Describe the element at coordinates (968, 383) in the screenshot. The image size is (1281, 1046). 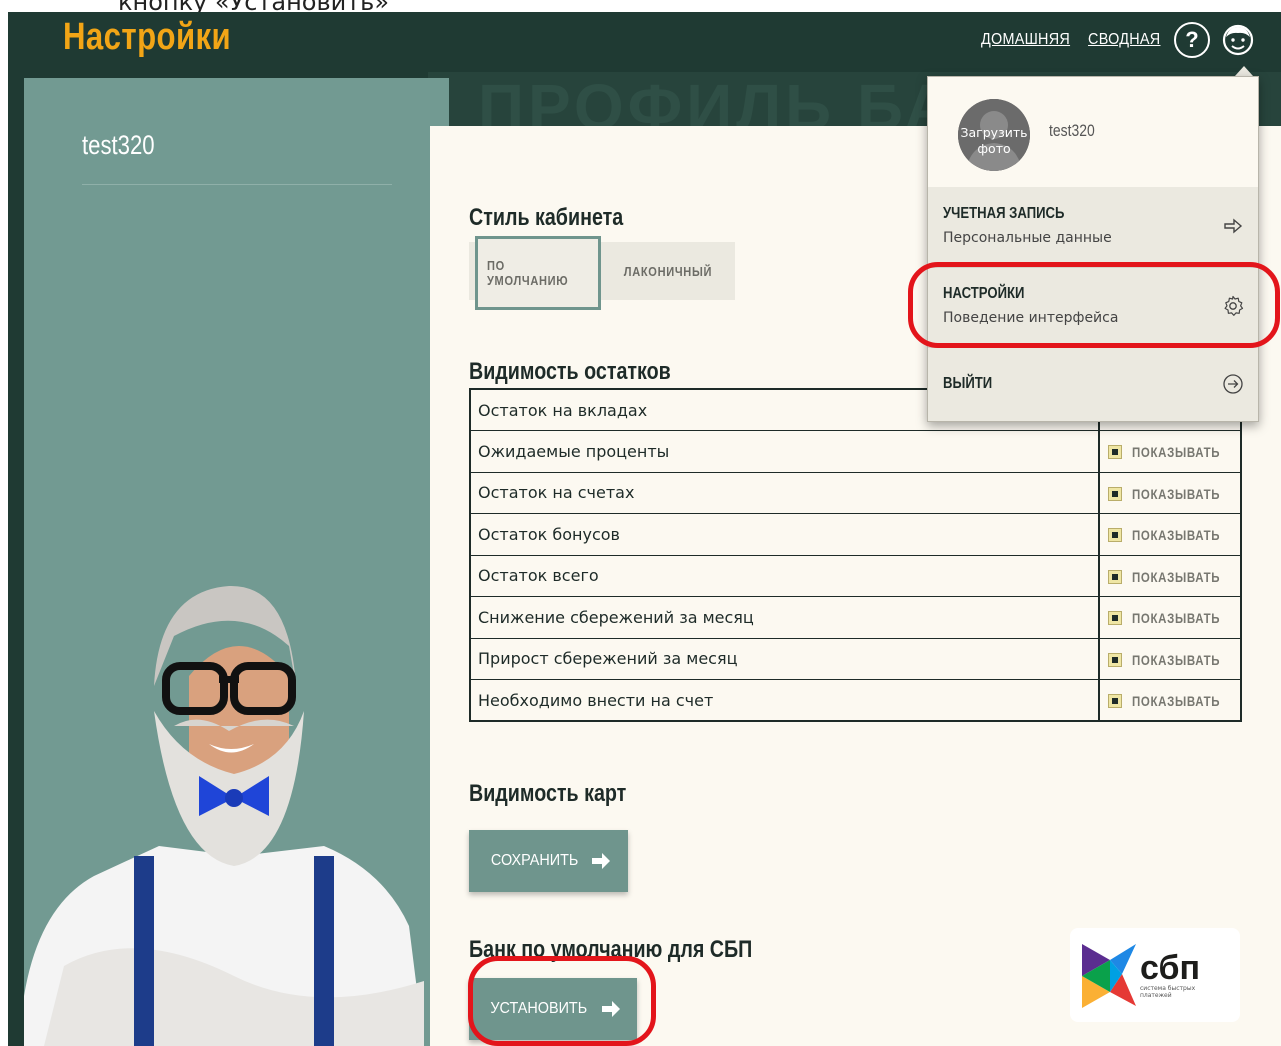
I see `menu-item-logout-title: ВЫЙТИ` at that location.